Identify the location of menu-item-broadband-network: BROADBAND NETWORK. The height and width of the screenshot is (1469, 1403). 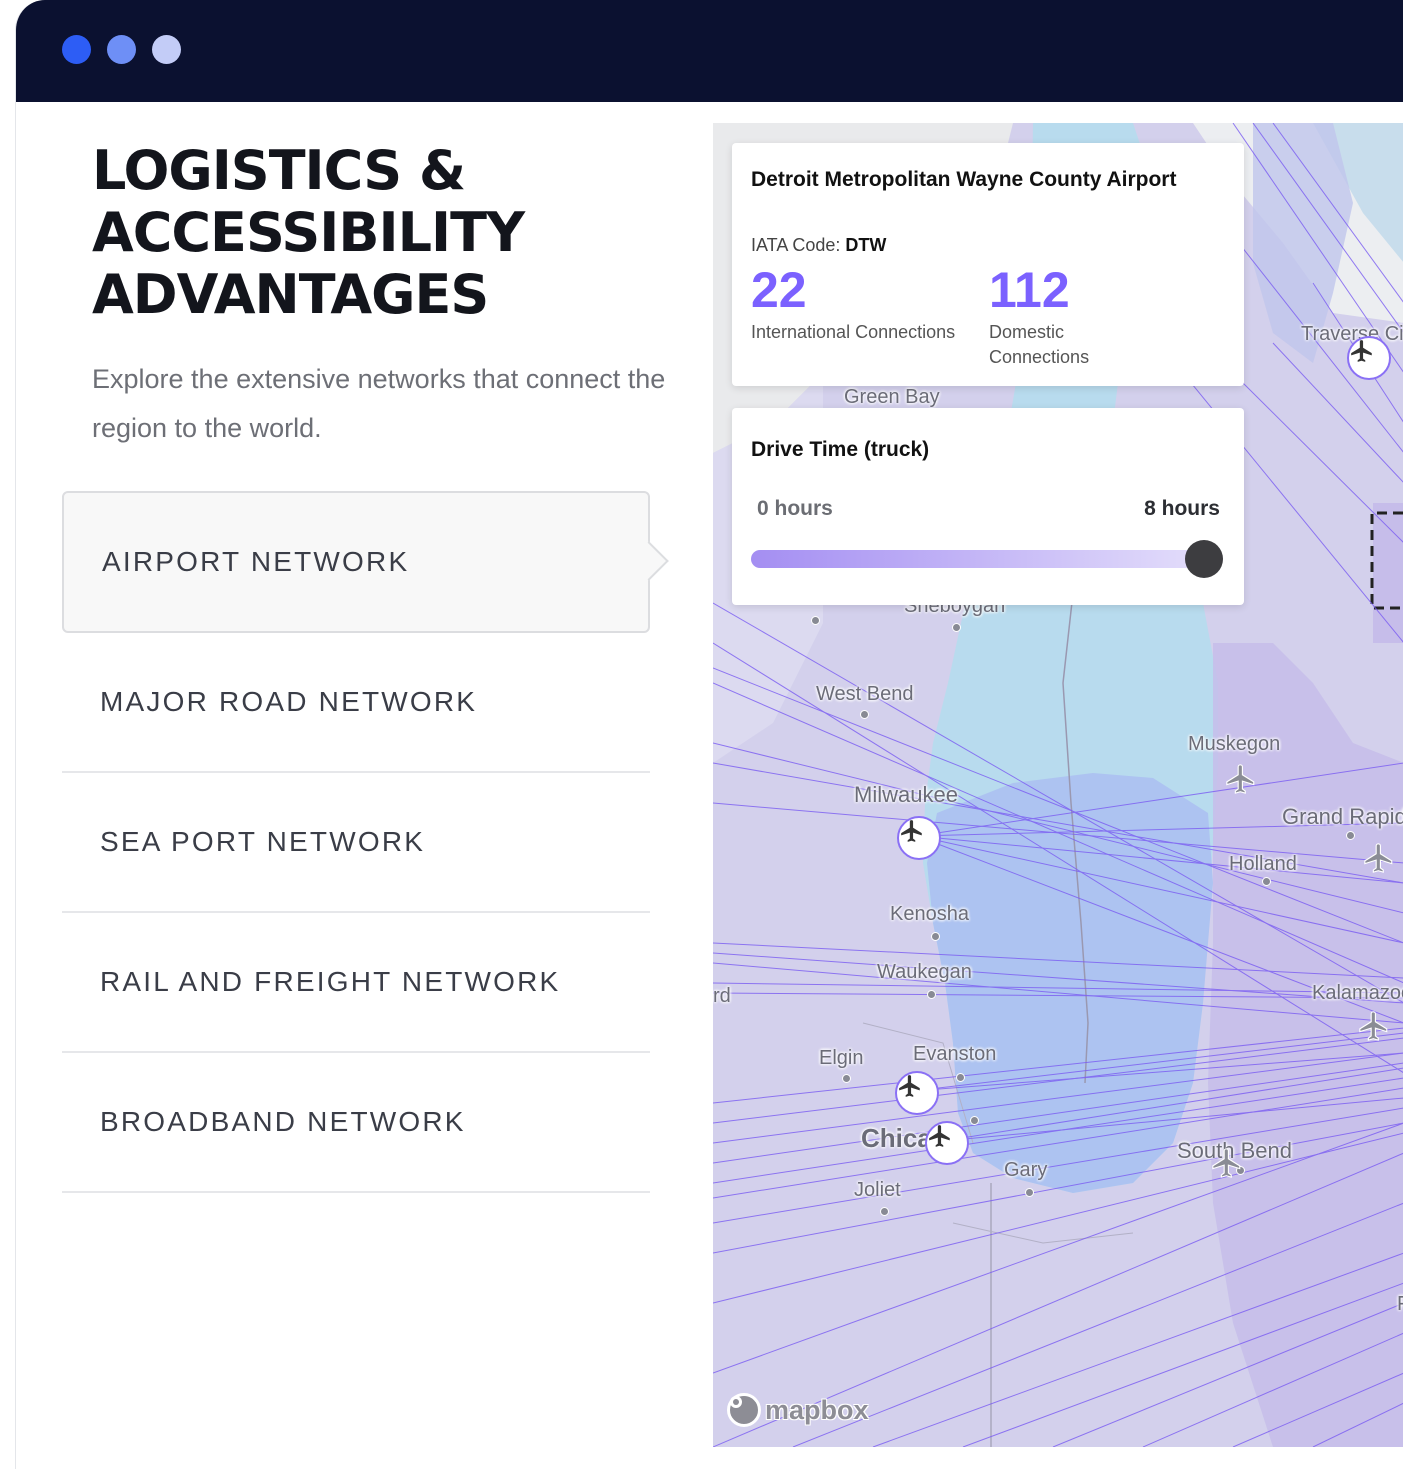
(356, 1123).